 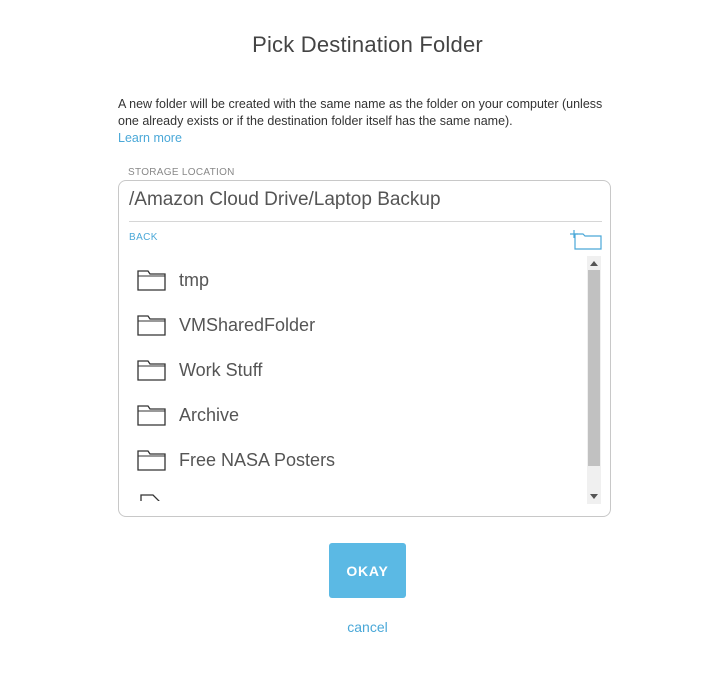 I want to click on folder-item-free-nasa-posters: Free NASA Posters, so click(x=236, y=460).